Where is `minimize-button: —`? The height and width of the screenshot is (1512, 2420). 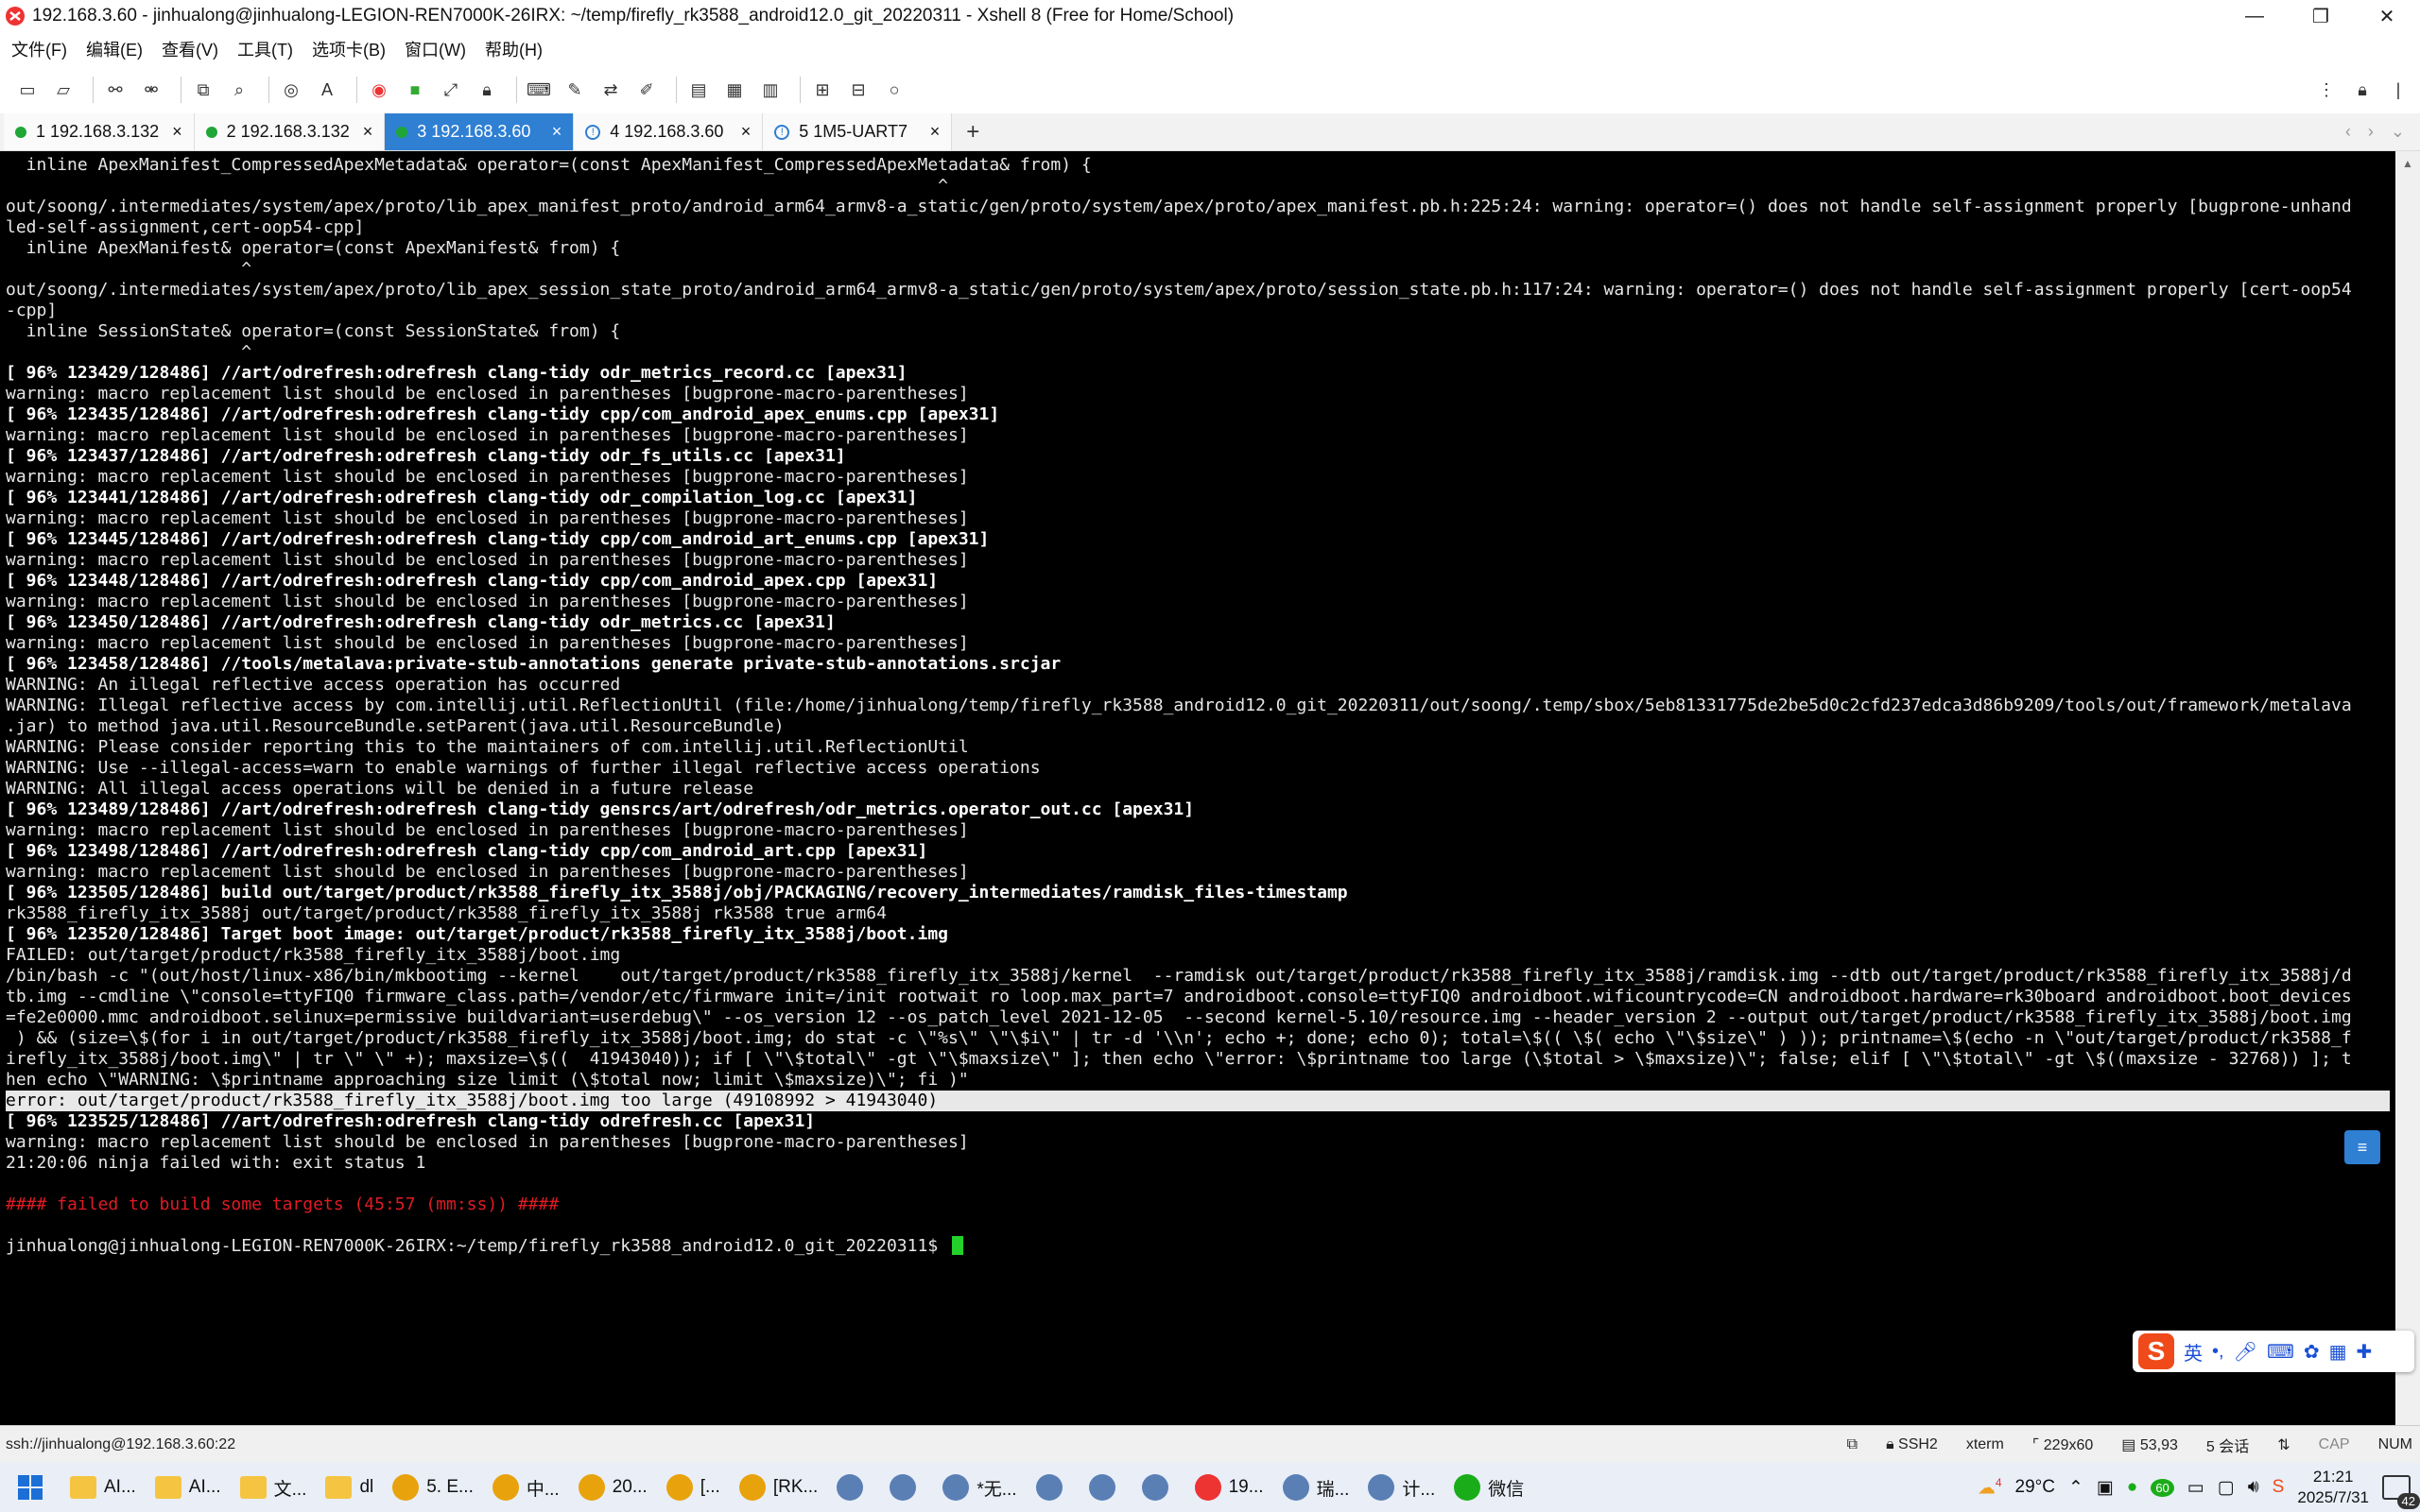
minimize-button: — is located at coordinates (2254, 16).